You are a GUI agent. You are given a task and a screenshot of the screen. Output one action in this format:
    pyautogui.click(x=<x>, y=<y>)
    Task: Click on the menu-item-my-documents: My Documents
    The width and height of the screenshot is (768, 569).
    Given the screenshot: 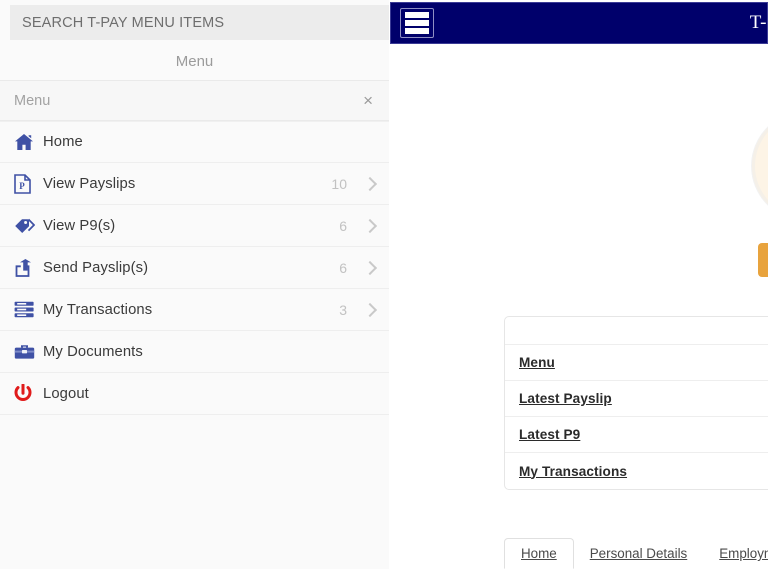 What is the action you would take?
    pyautogui.click(x=194, y=352)
    